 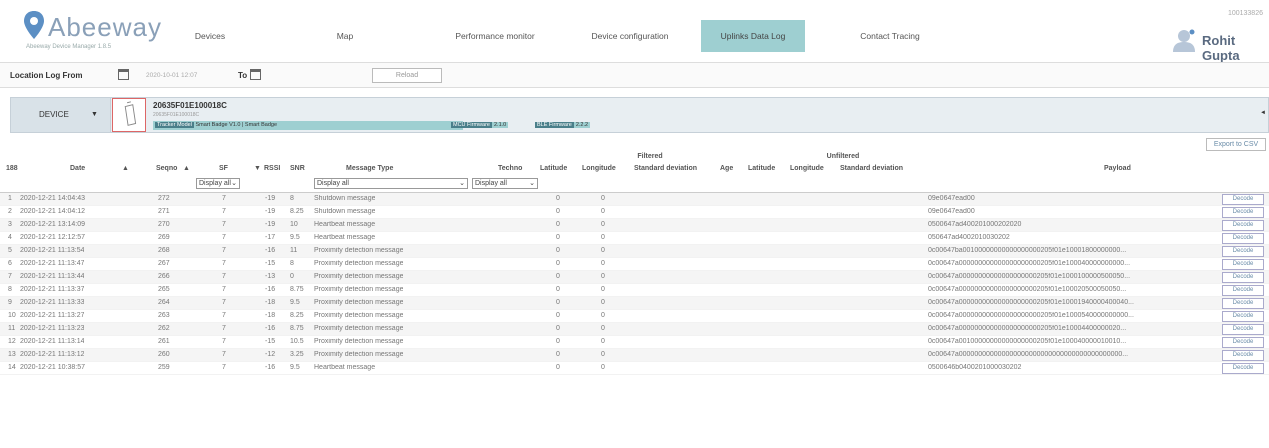 I want to click on row-seqno: 272, so click(x=164, y=198).